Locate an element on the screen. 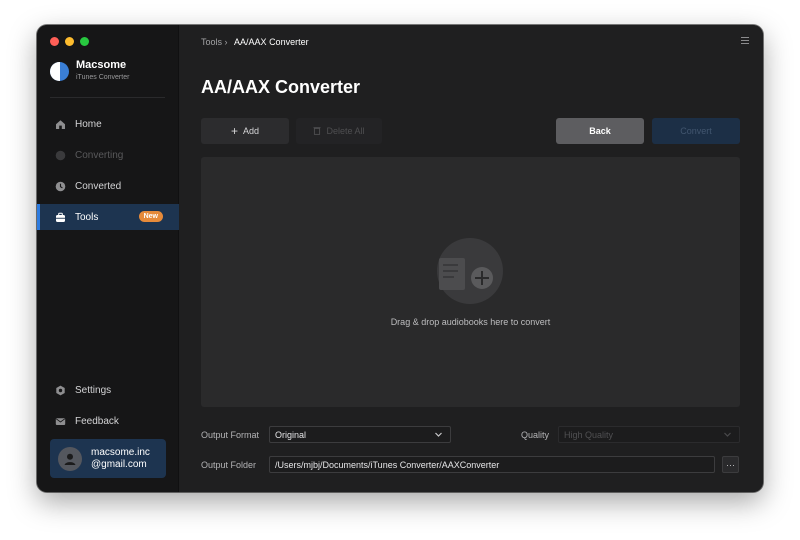 The height and width of the screenshot is (540, 800). add-button-label: Add is located at coordinates (251, 131).